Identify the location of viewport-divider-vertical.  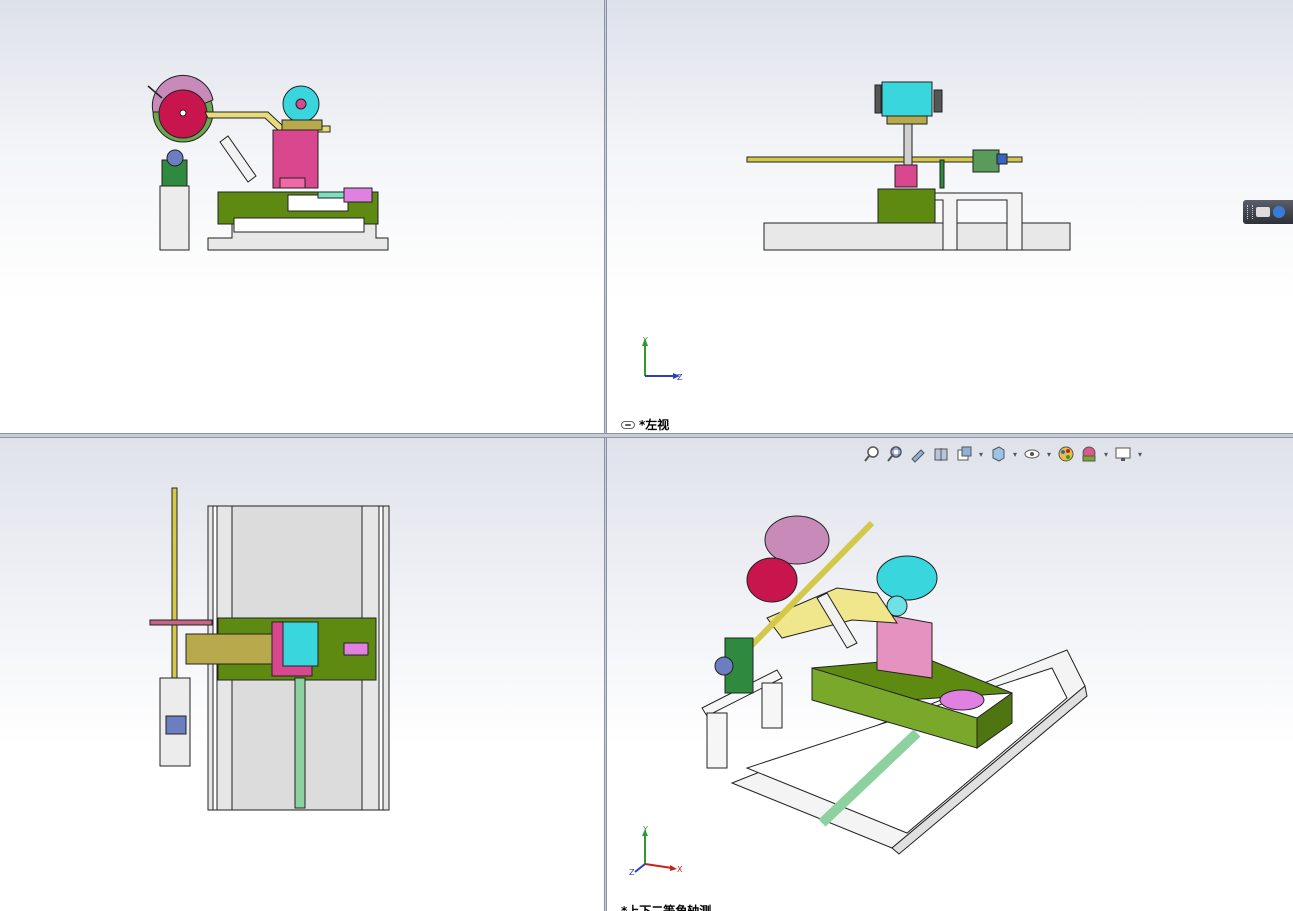
(605, 455).